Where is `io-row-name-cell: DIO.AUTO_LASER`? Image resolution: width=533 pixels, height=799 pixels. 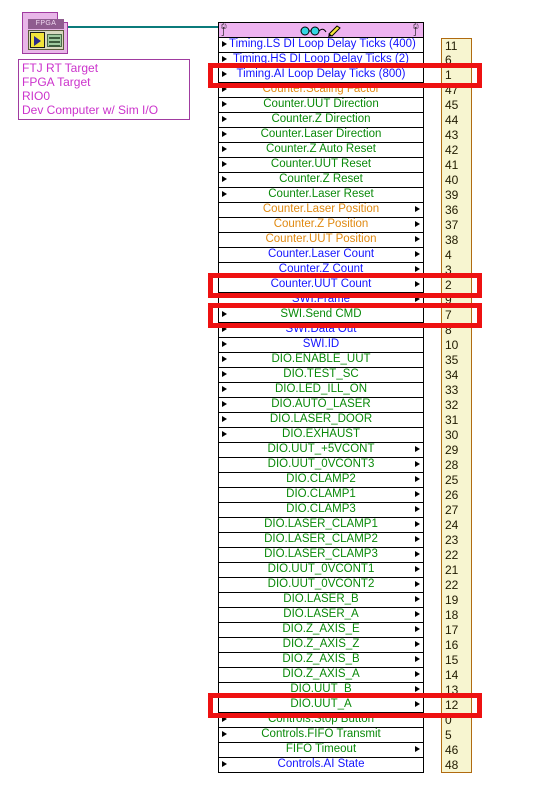
io-row-name-cell: DIO.AUTO_LASER is located at coordinates (321, 405).